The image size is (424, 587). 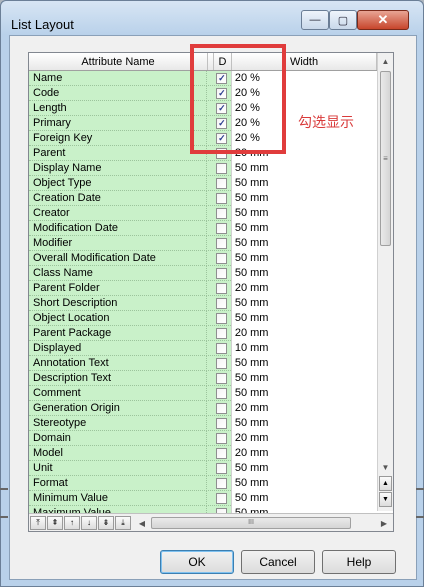 What do you see at coordinates (385, 264) in the screenshot?
I see `vertical-scrollbar: ▲ ≡ ▼` at bounding box center [385, 264].